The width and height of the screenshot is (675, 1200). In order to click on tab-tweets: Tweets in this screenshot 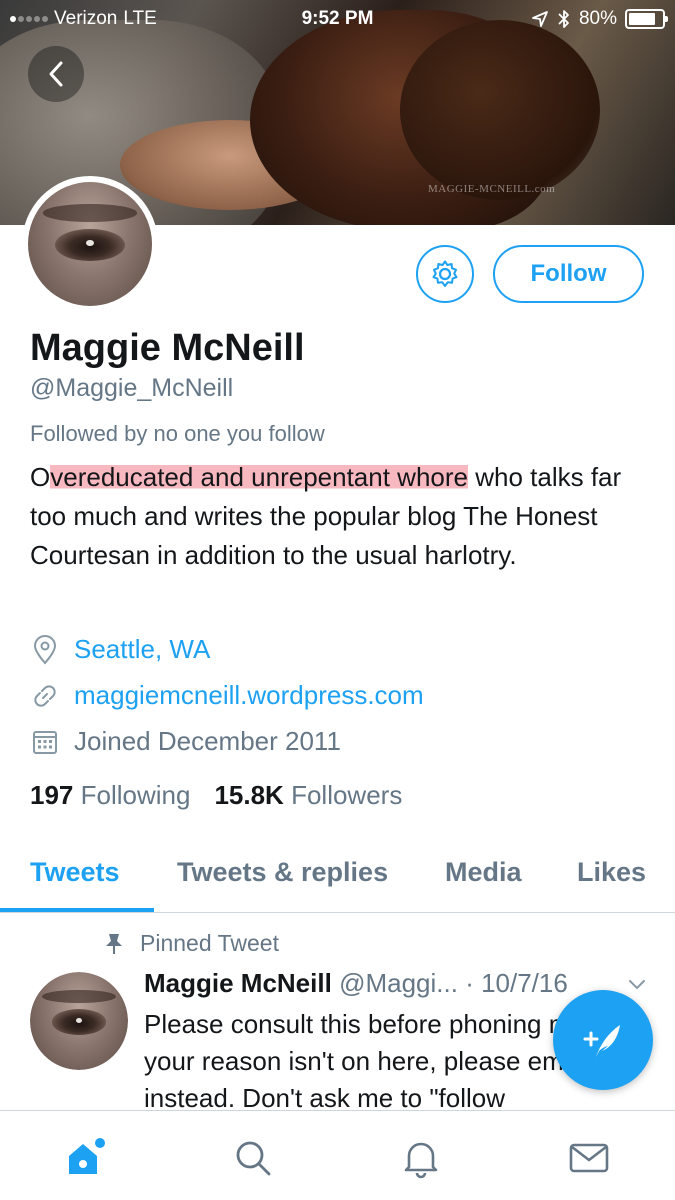, I will do `click(75, 872)`.